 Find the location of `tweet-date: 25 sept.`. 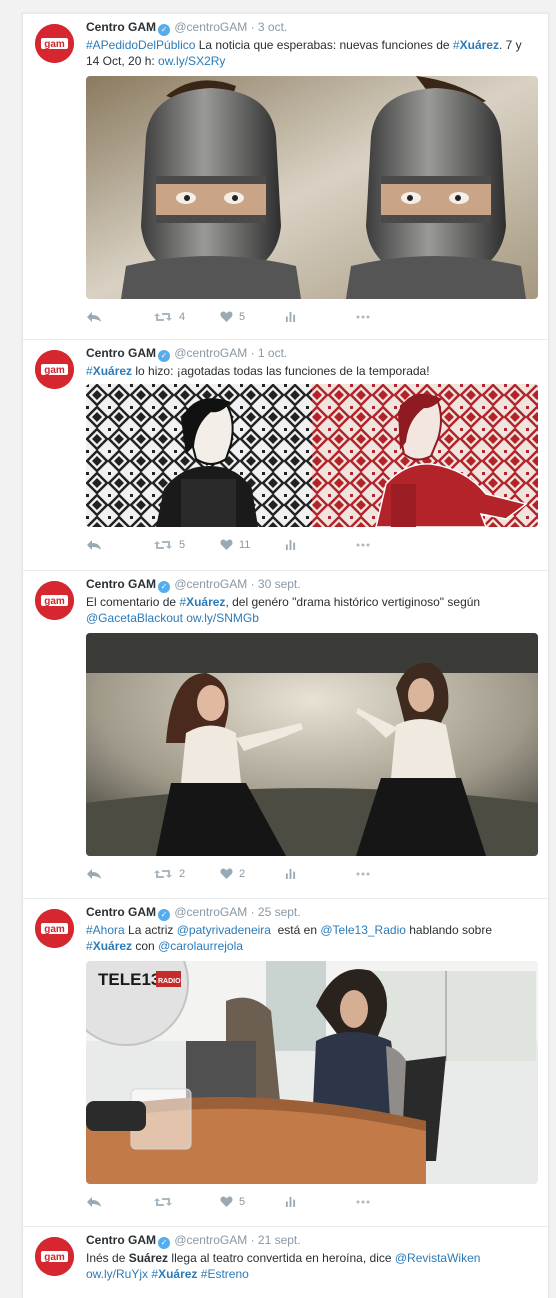

tweet-date: 25 sept. is located at coordinates (279, 912).